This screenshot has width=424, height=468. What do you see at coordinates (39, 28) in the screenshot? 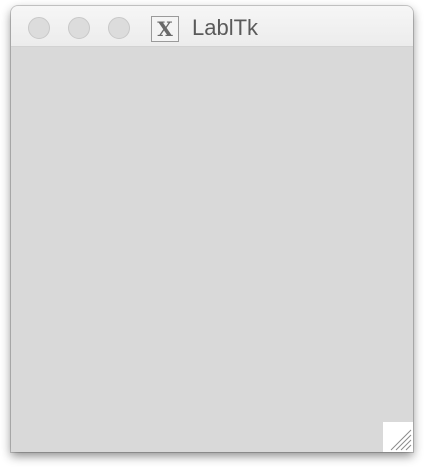
I see `close-button` at bounding box center [39, 28].